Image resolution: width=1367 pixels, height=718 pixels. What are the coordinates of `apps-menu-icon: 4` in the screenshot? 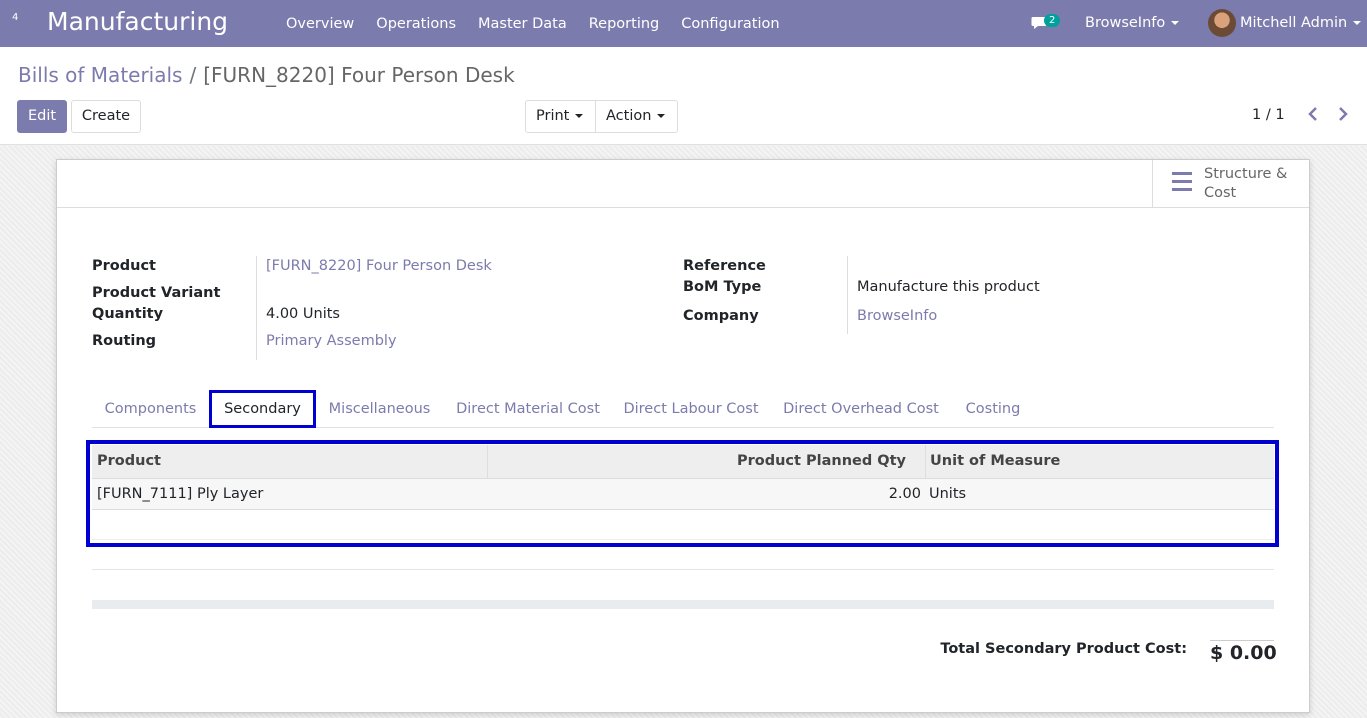 It's located at (15, 17).